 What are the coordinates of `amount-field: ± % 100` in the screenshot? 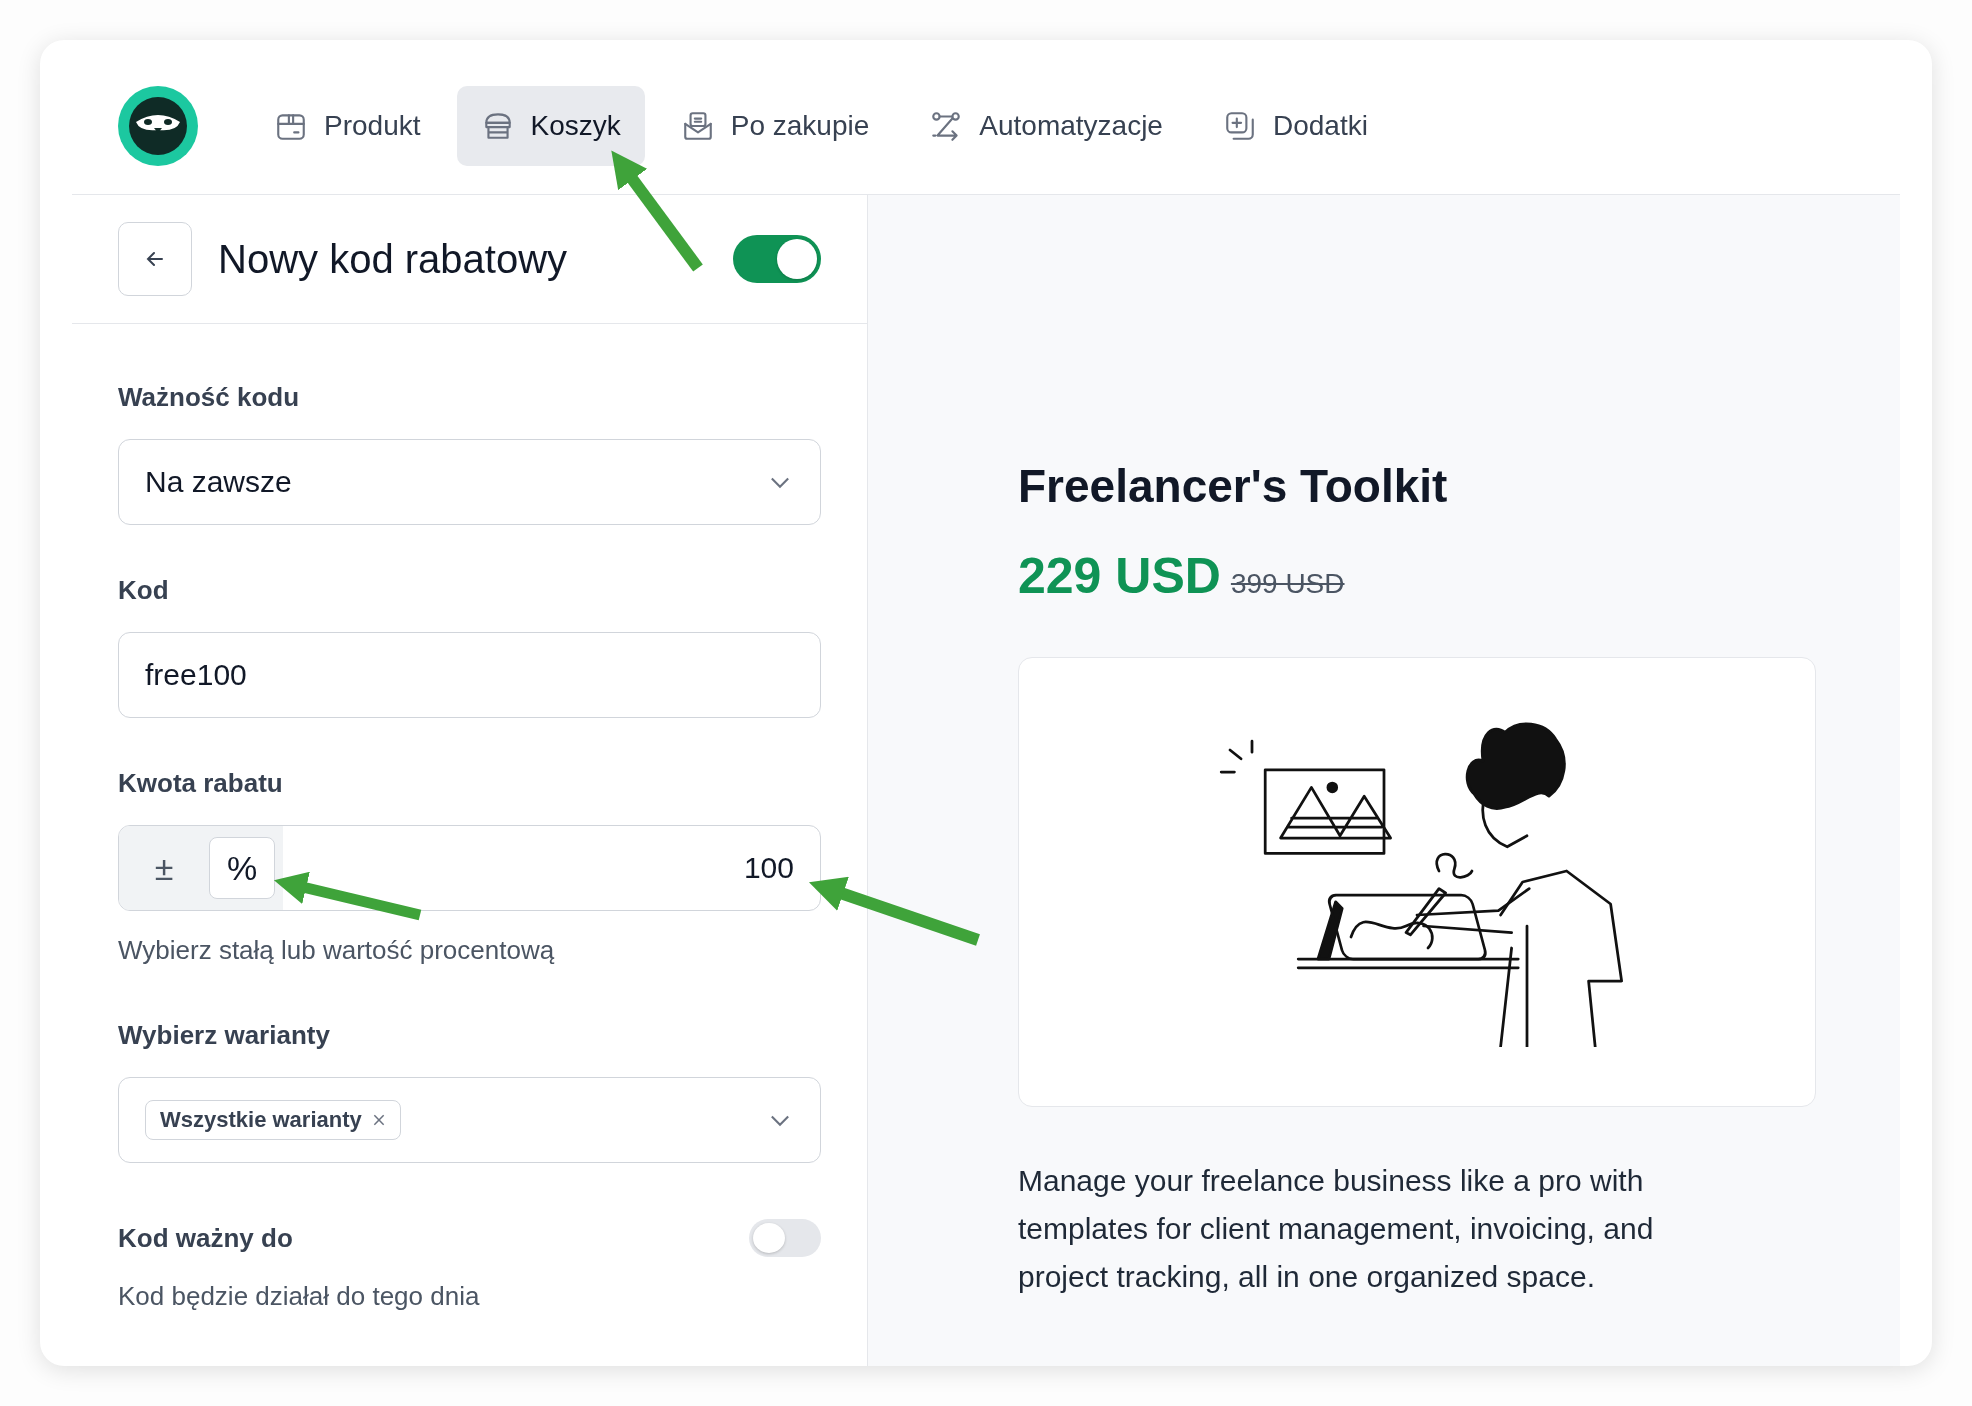 It's located at (469, 868).